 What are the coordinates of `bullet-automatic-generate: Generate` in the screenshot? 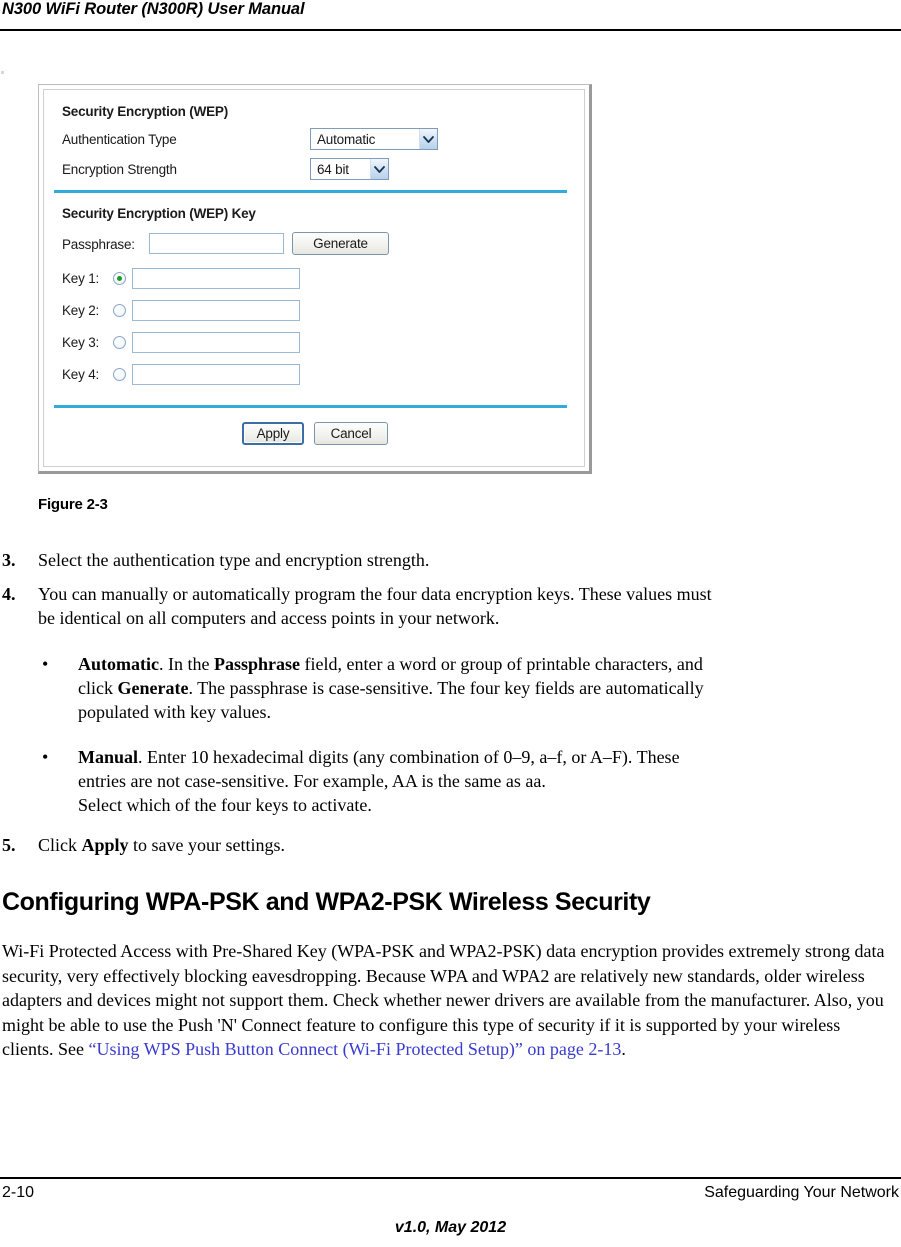 It's located at (153, 688).